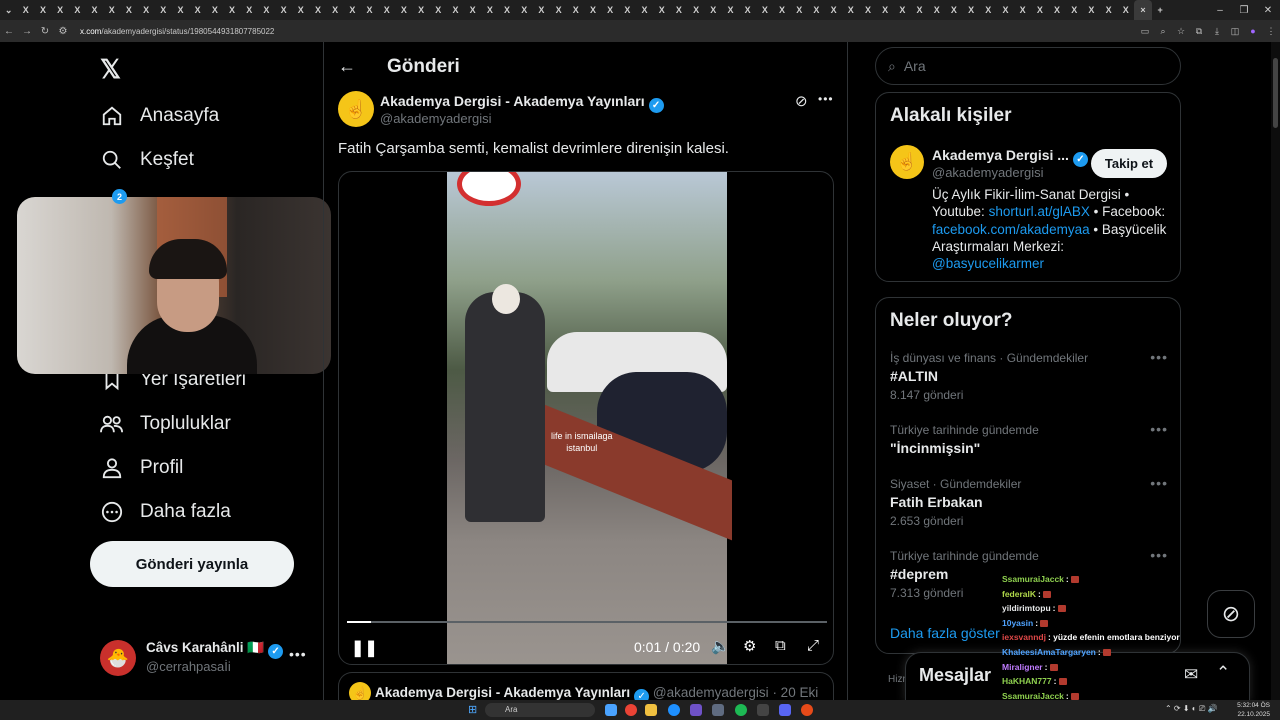 The width and height of the screenshot is (1280, 720). I want to click on sidebar-item-home: Anasayfa, so click(159, 116).